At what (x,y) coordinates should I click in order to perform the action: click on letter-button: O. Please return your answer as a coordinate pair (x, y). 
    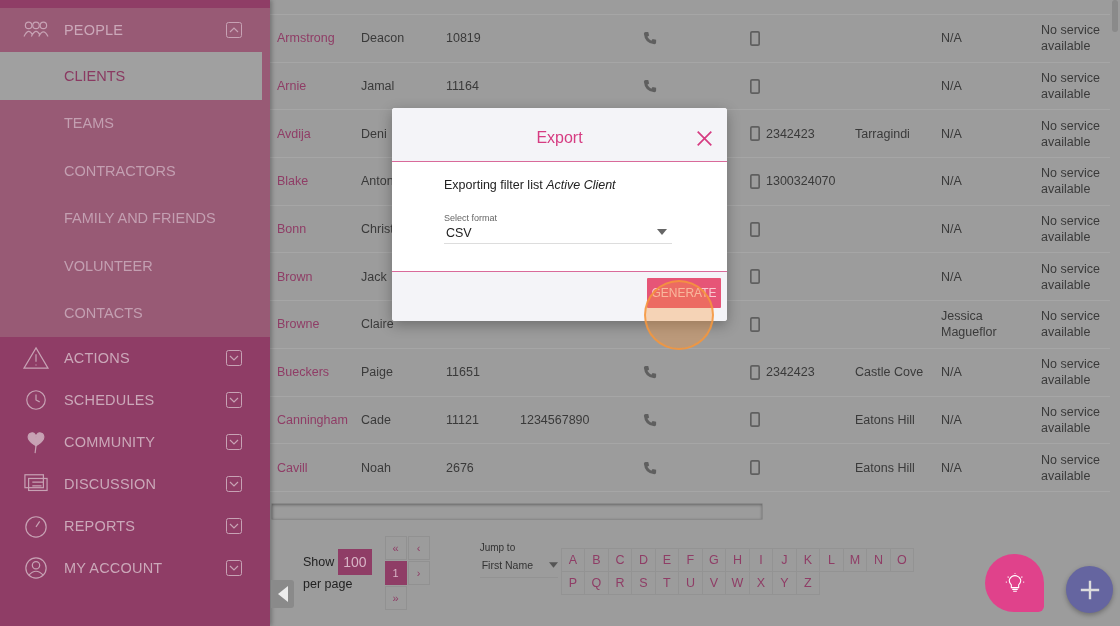
    Looking at the image, I should click on (902, 559).